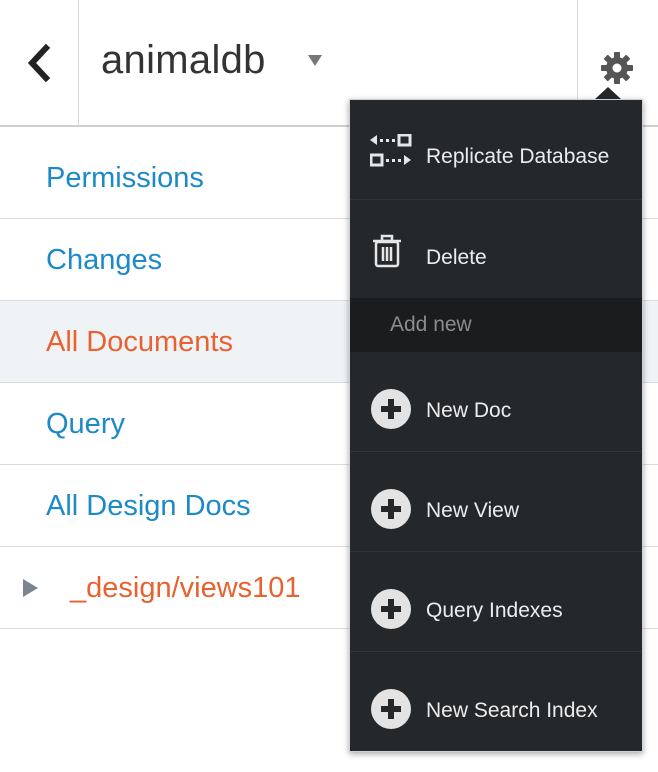 Image resolution: width=658 pixels, height=772 pixels. Describe the element at coordinates (387, 251) in the screenshot. I see `trash-icon` at that location.